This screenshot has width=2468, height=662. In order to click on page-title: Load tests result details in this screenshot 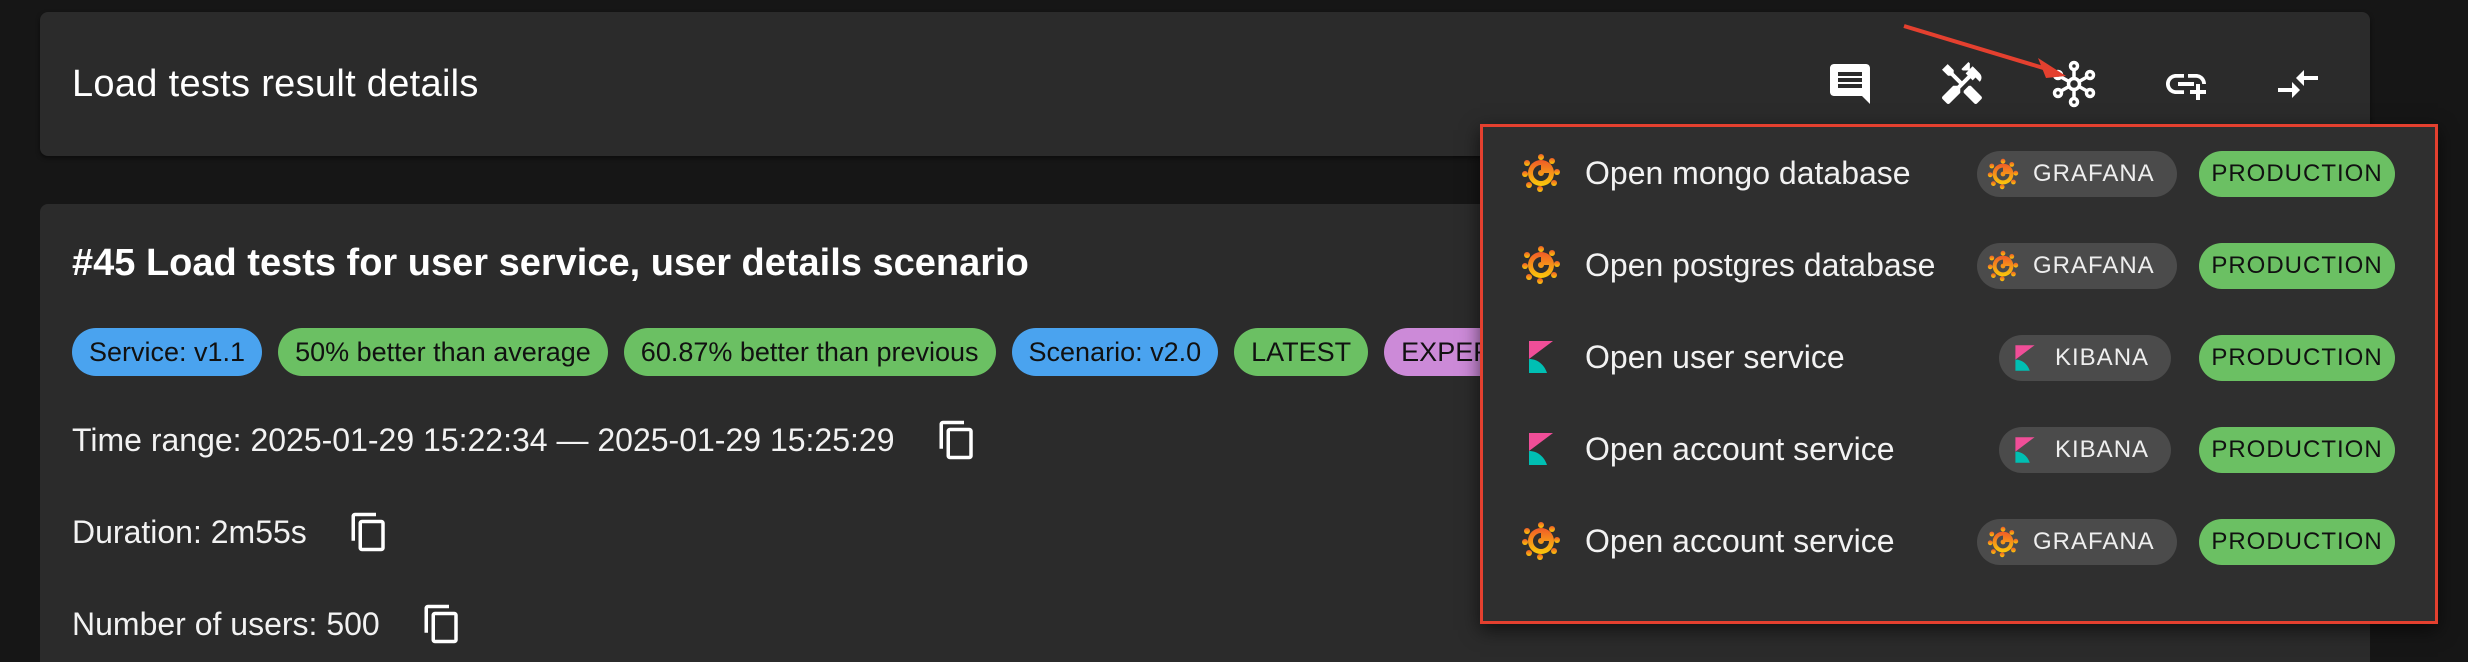, I will do `click(275, 84)`.